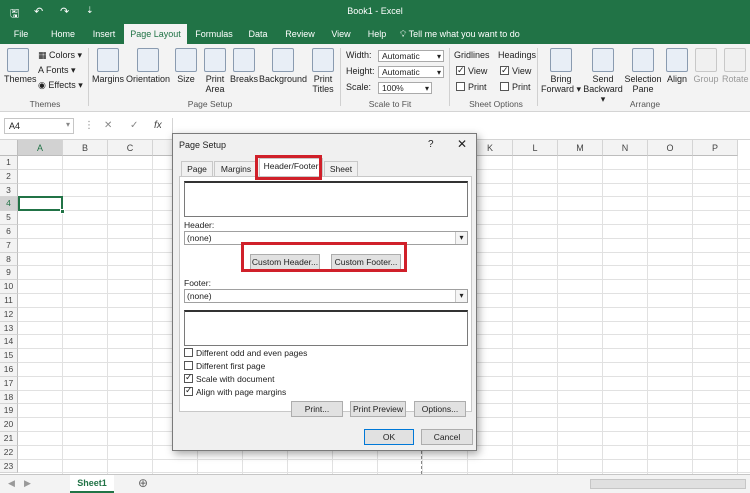  I want to click on width-dropdown: Automatic, so click(411, 55).